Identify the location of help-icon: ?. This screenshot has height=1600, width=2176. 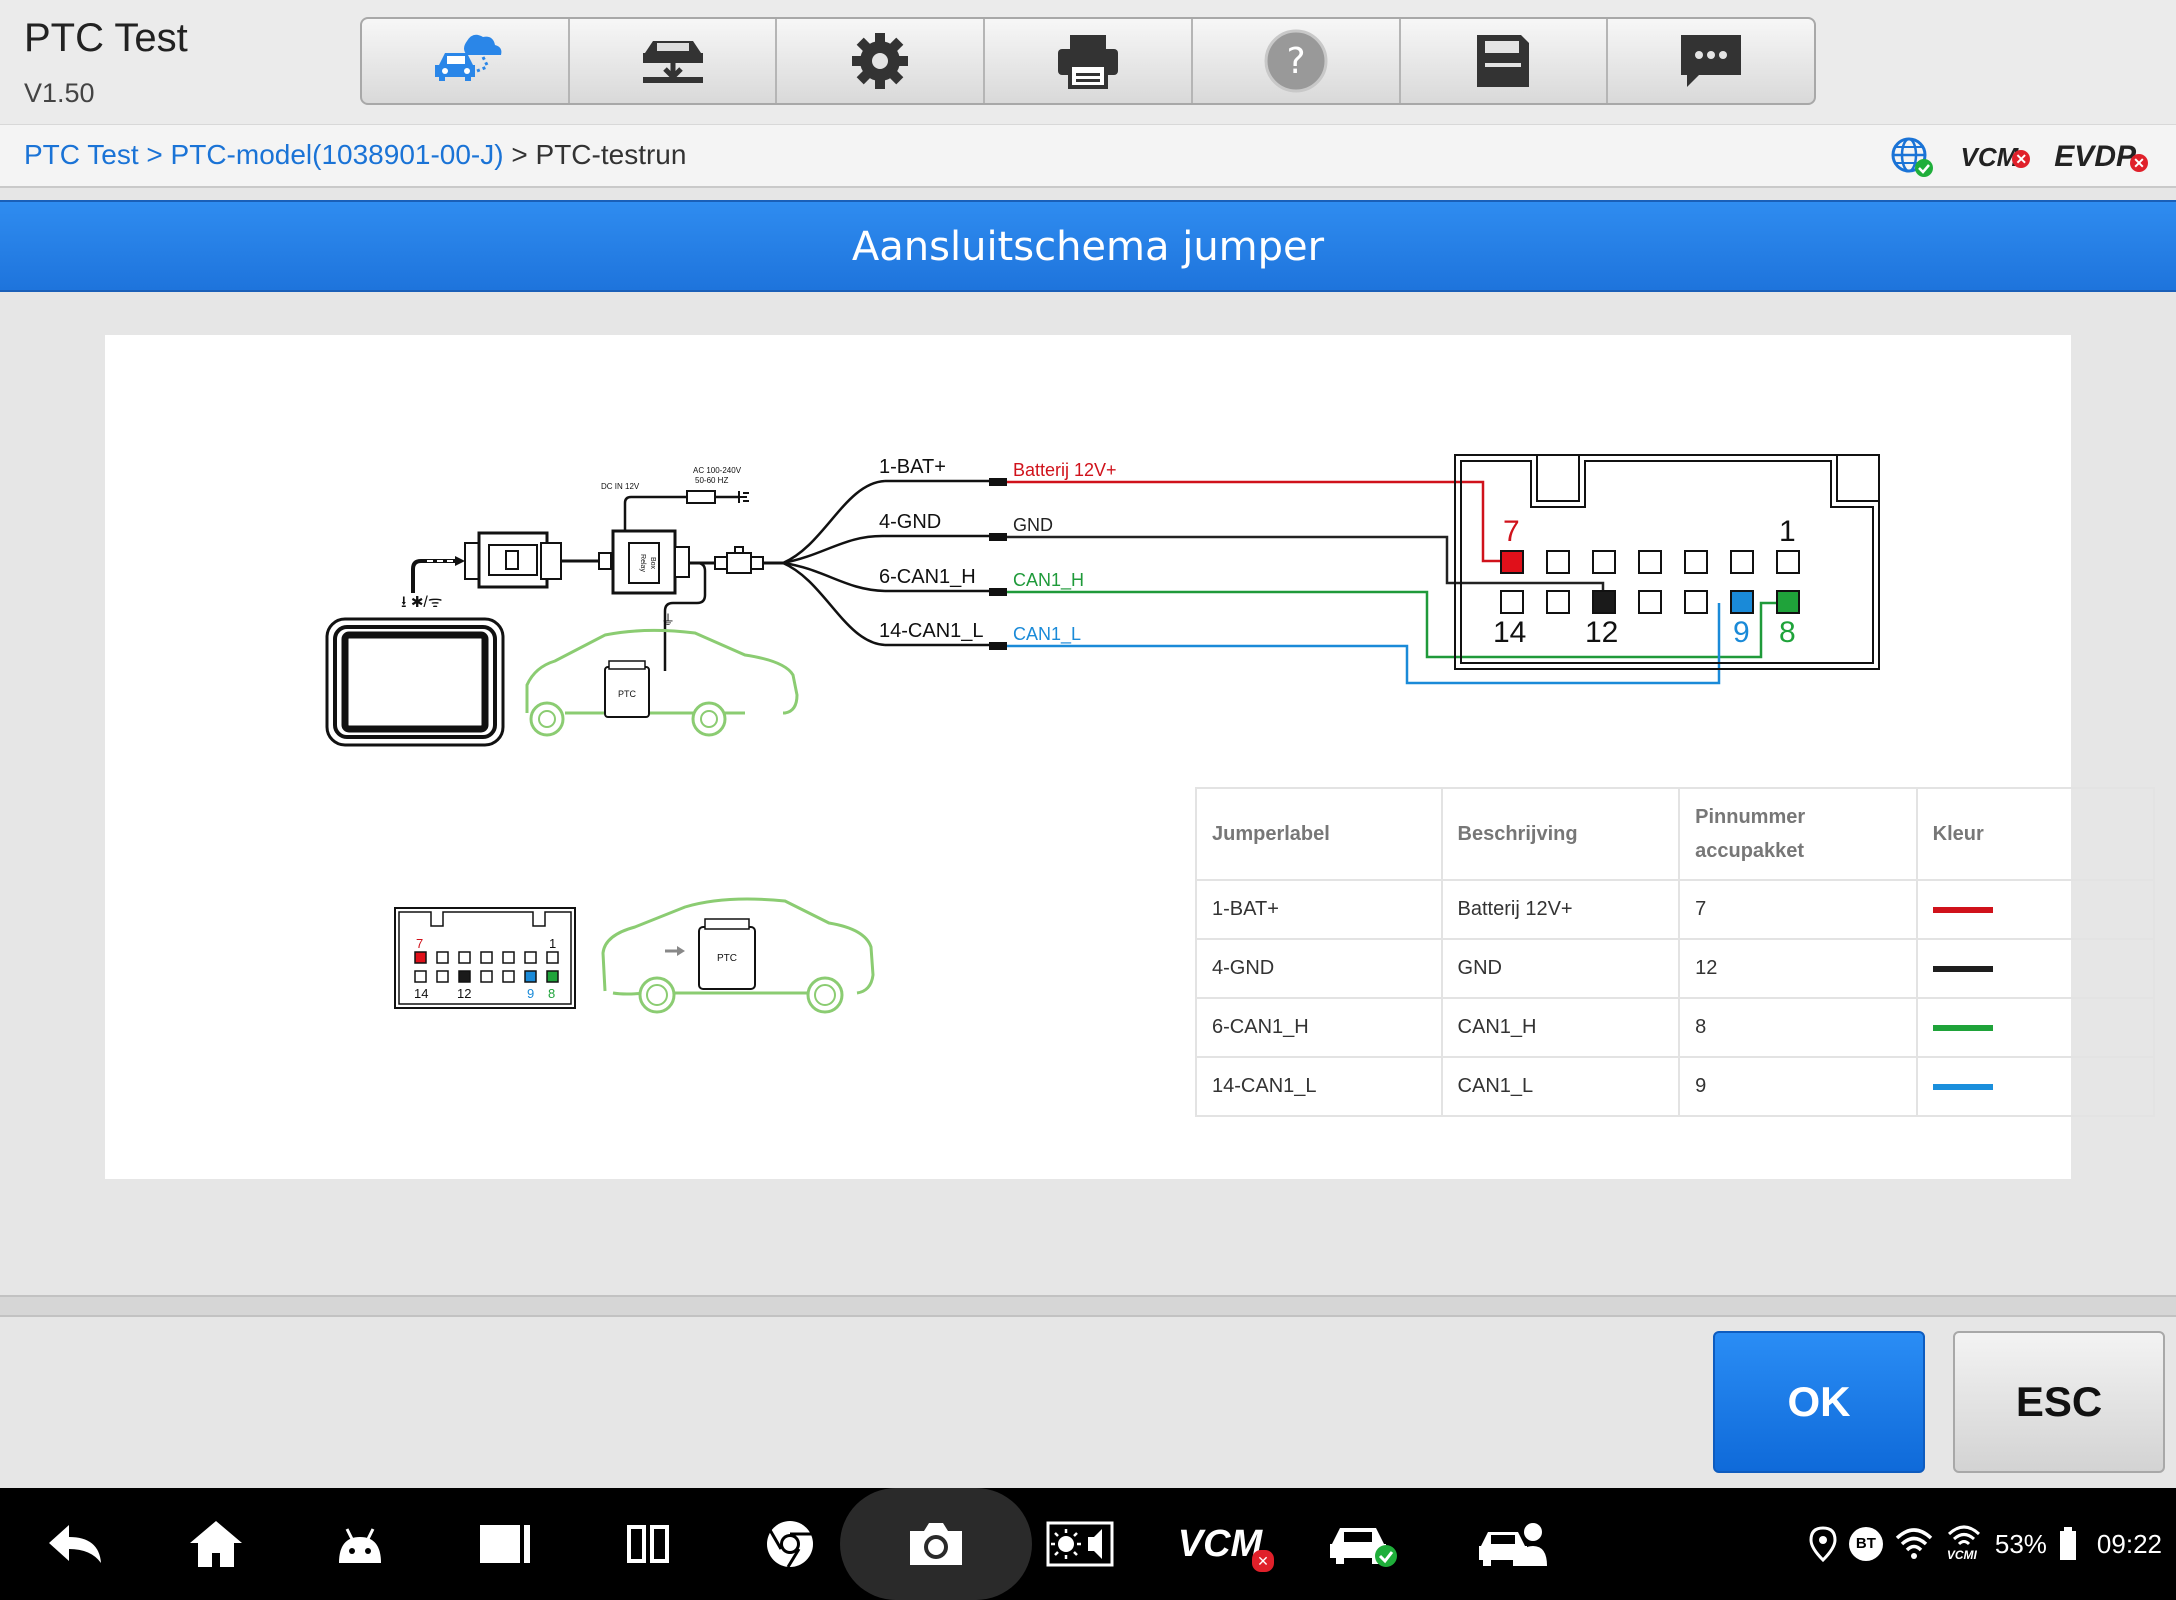
(1296, 61).